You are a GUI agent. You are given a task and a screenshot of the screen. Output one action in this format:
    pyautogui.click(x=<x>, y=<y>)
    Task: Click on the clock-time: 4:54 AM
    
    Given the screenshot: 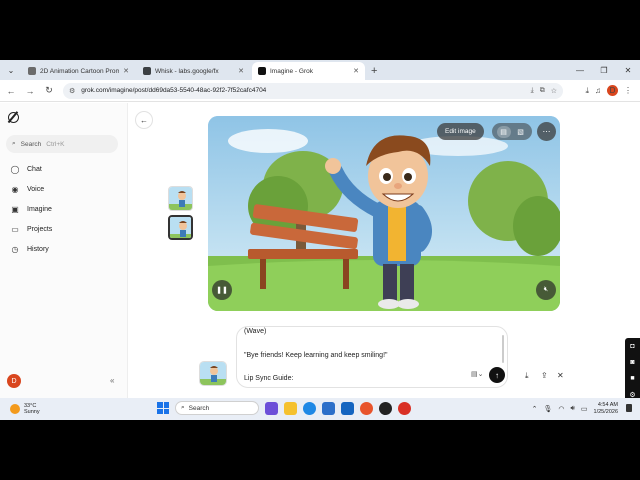 What is the action you would take?
    pyautogui.click(x=607, y=405)
    